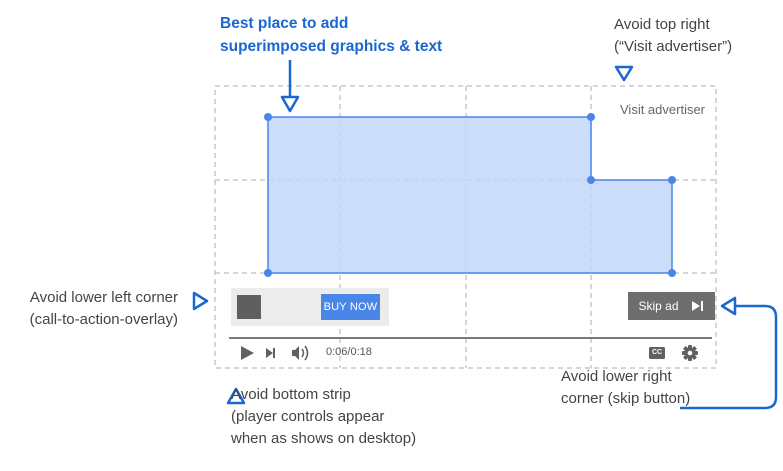  What do you see at coordinates (470, 338) in the screenshot?
I see `progress-bar` at bounding box center [470, 338].